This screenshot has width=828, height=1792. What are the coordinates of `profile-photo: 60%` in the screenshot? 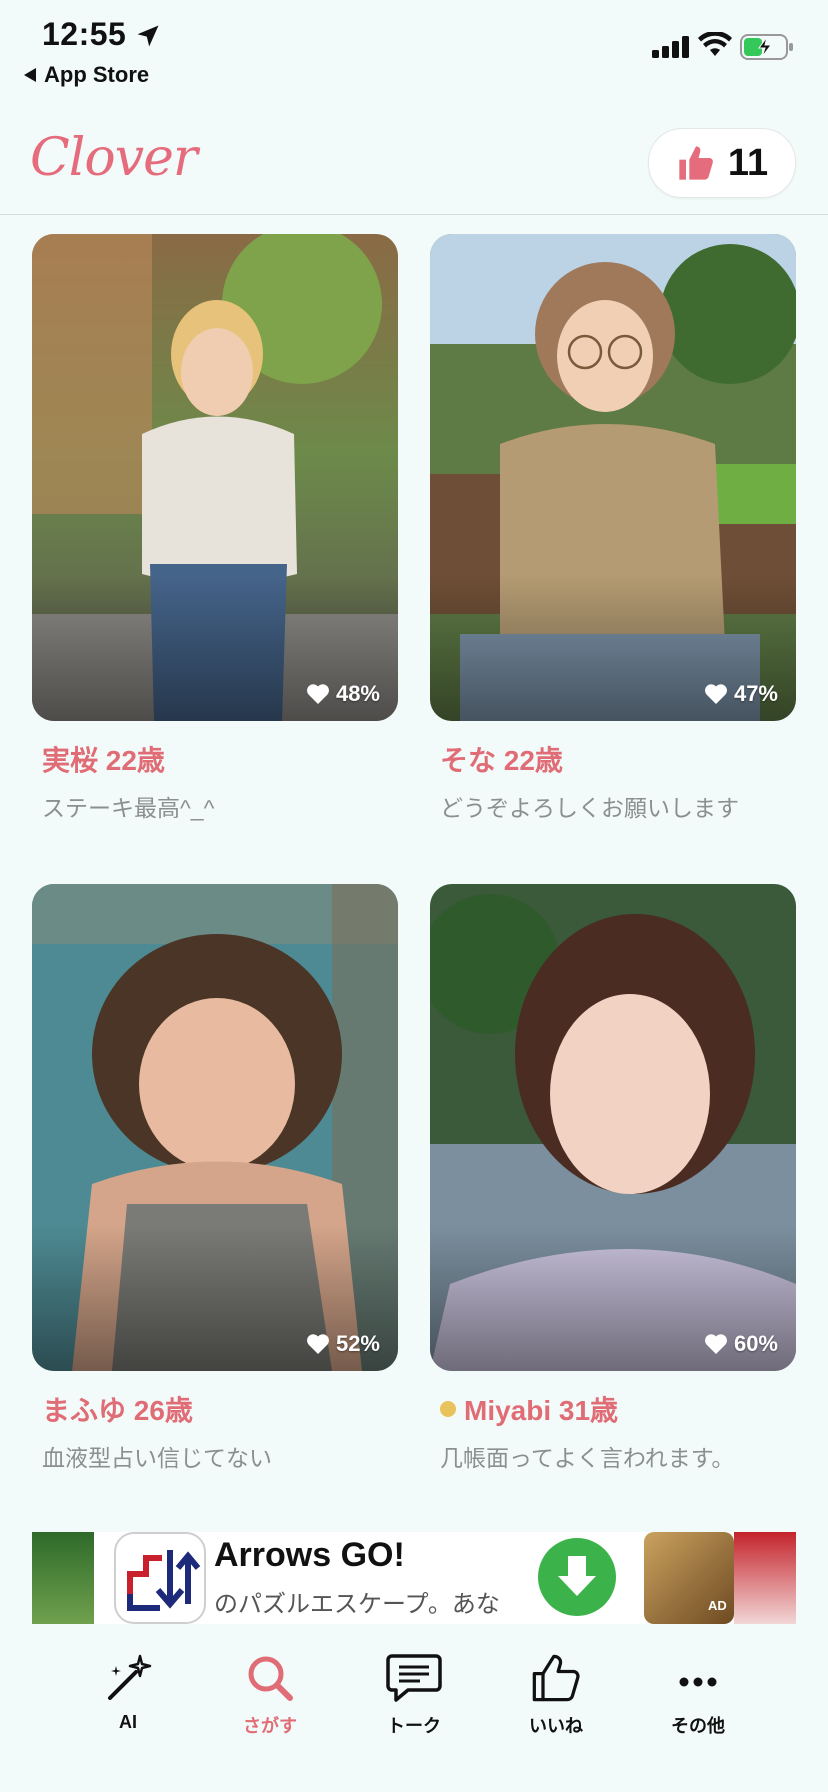 It's located at (613, 1127).